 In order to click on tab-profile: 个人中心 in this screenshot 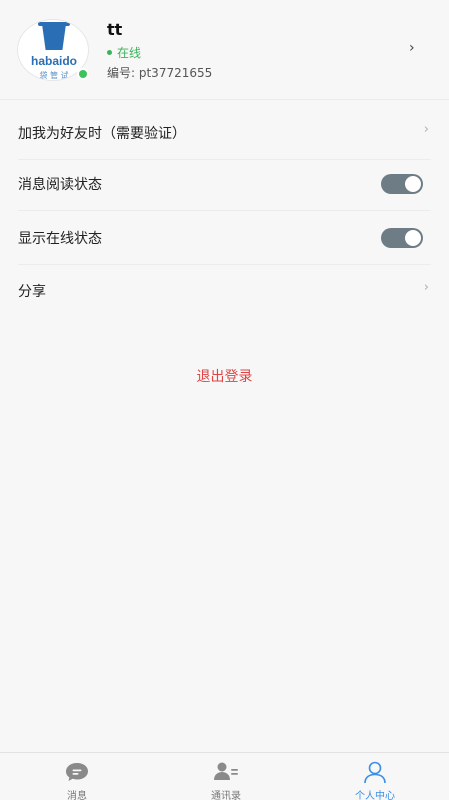, I will do `click(374, 776)`.